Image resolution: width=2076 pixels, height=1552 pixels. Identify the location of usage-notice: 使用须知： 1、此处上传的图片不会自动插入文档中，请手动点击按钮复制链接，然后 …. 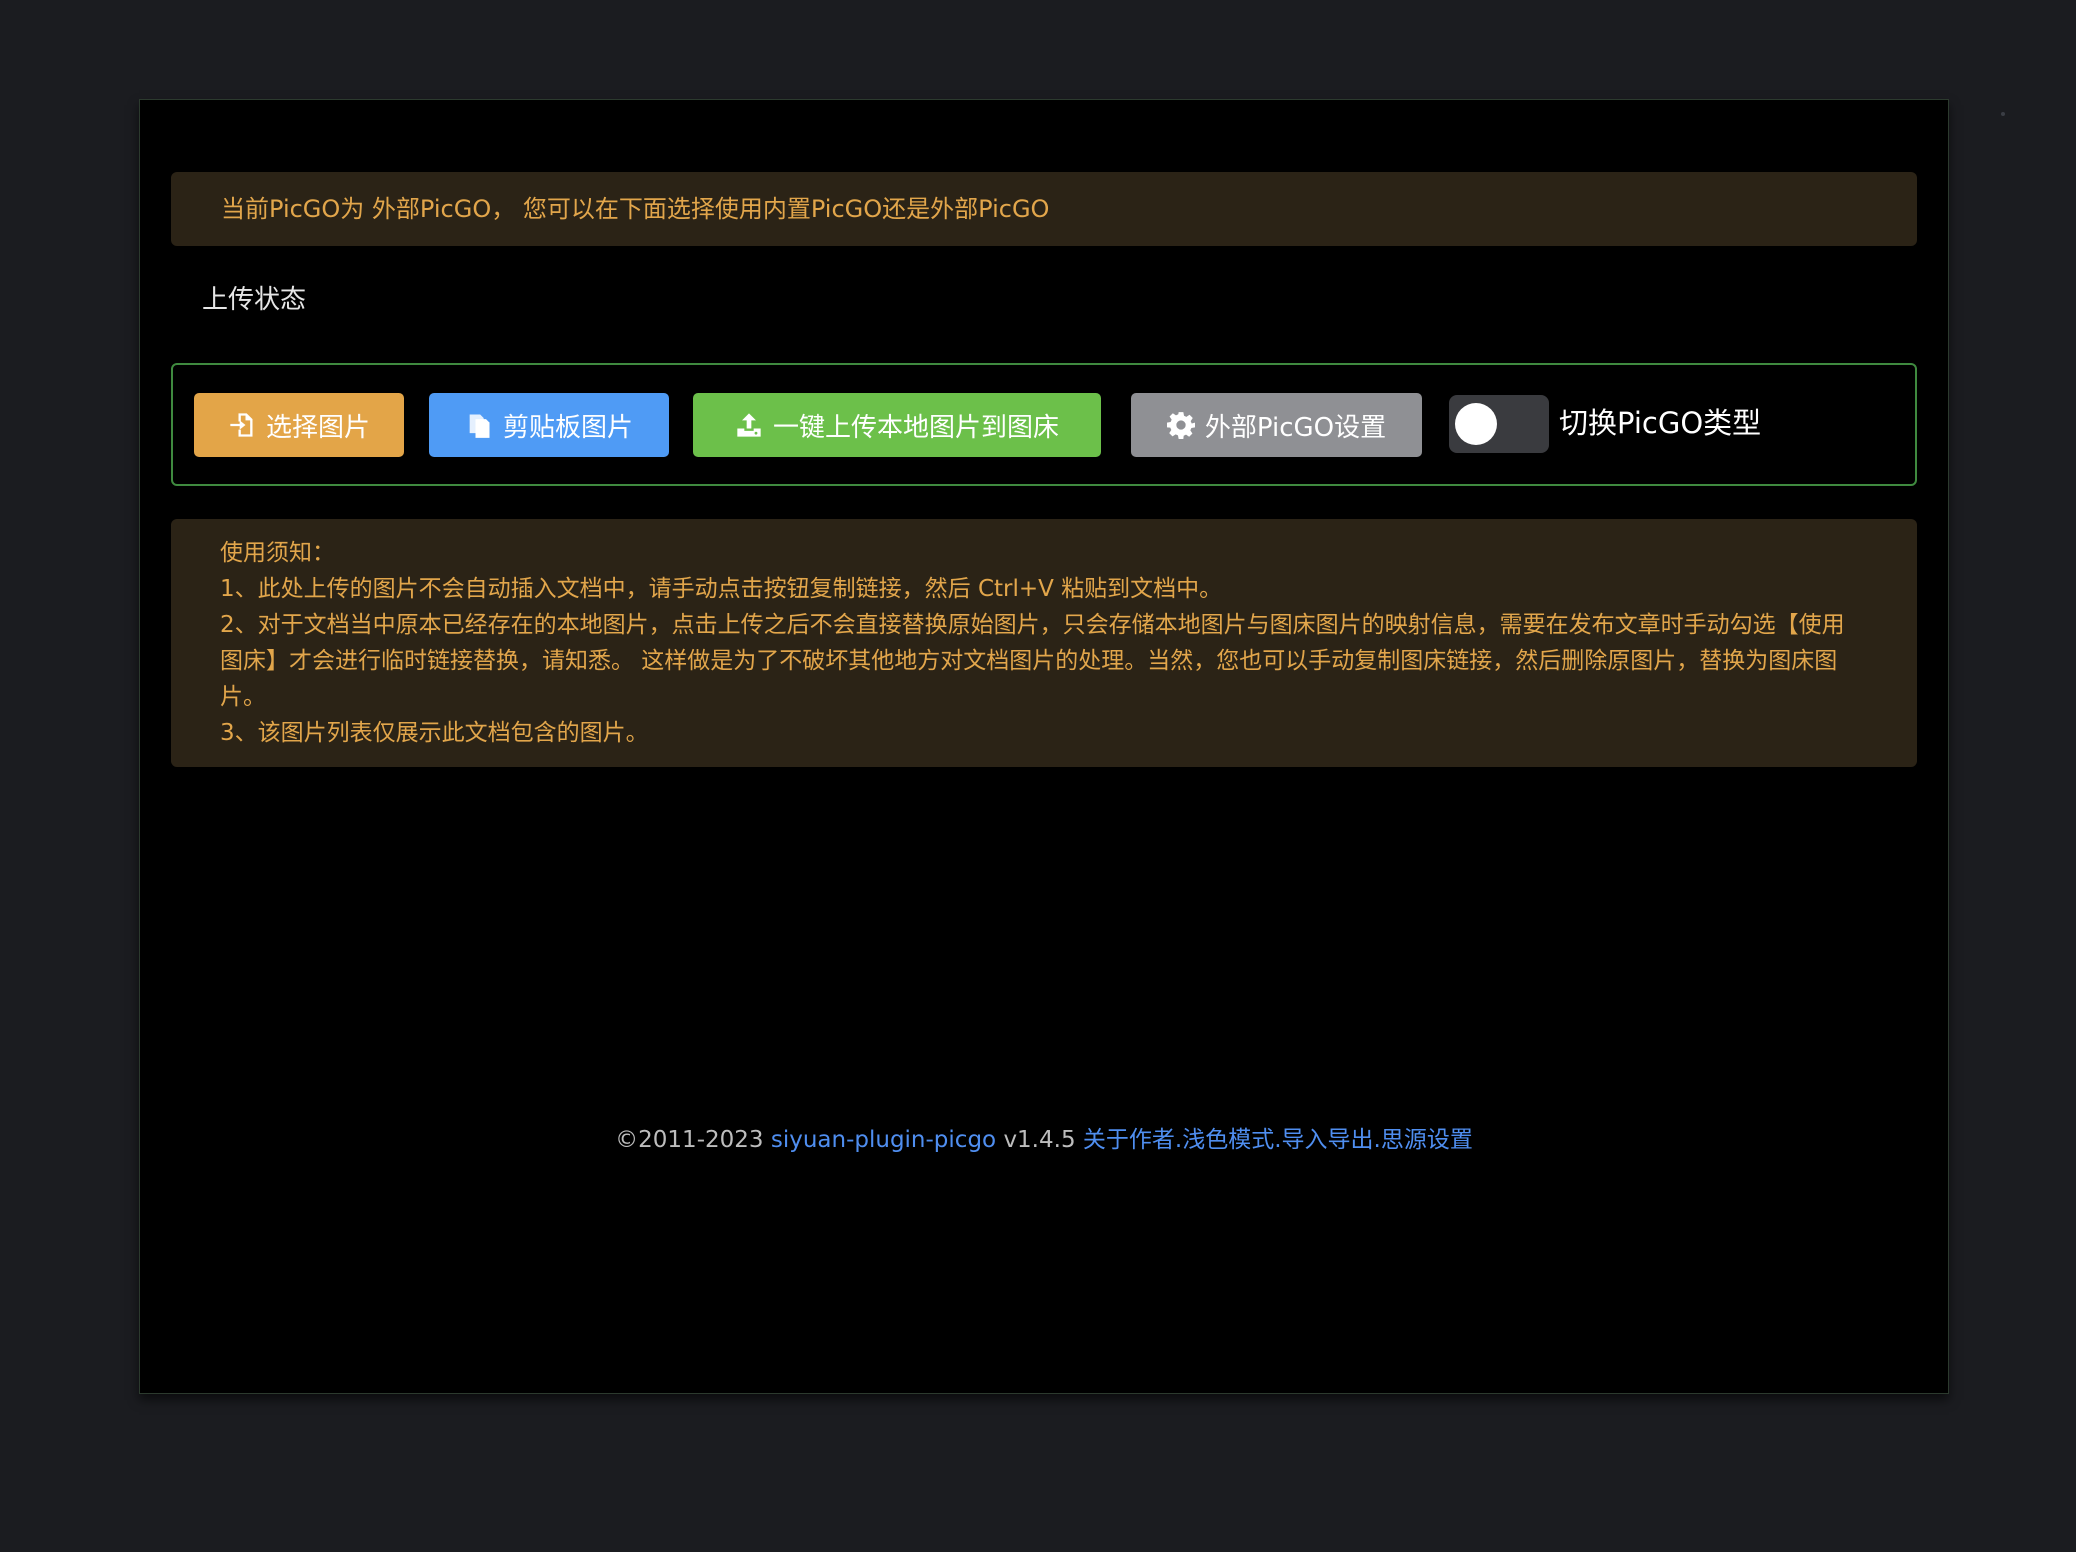
(1044, 643).